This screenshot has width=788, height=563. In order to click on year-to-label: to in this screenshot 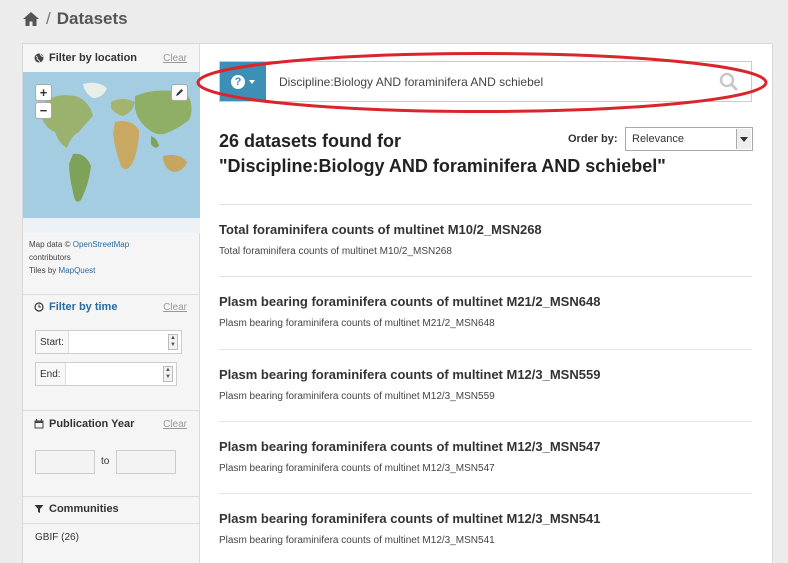, I will do `click(105, 461)`.